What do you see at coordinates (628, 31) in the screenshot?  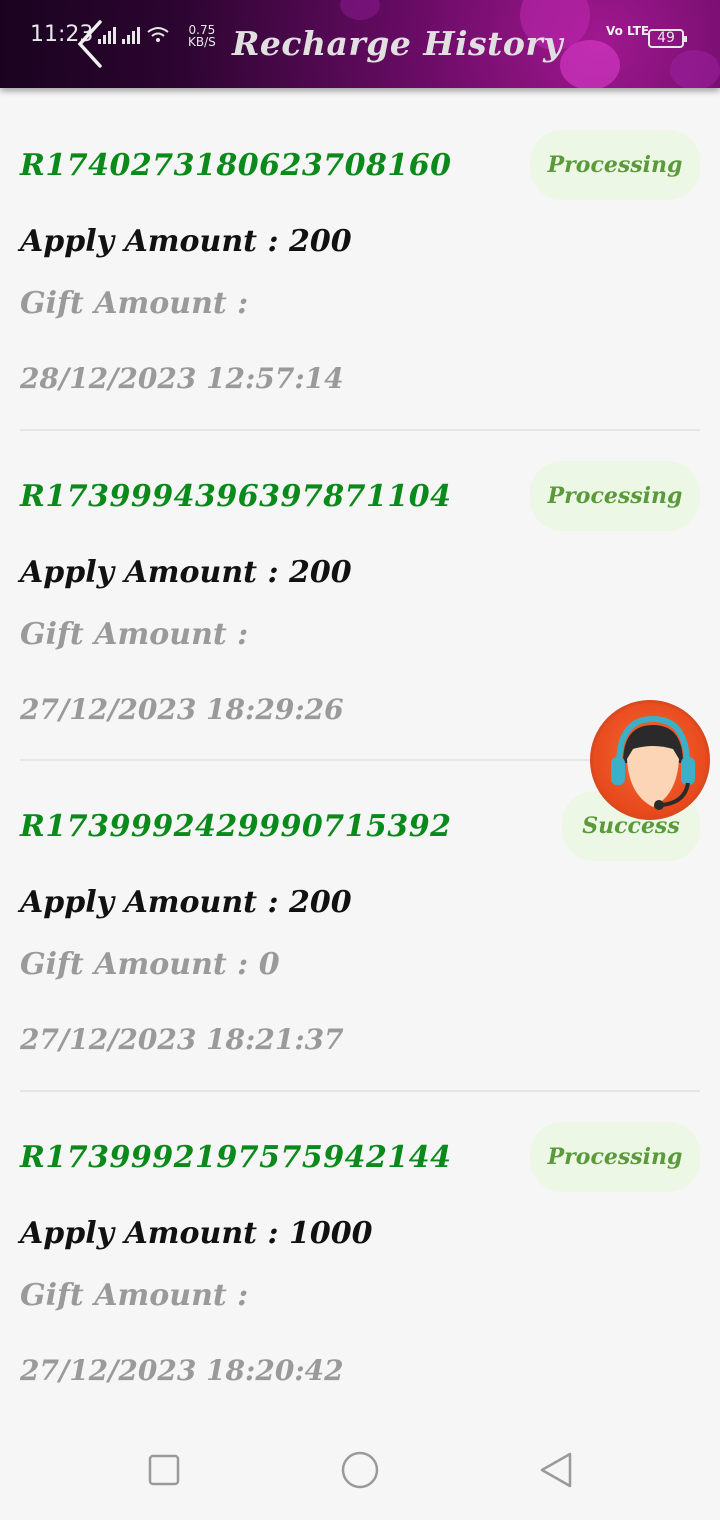 I see `volte-indicator: Vo LTE` at bounding box center [628, 31].